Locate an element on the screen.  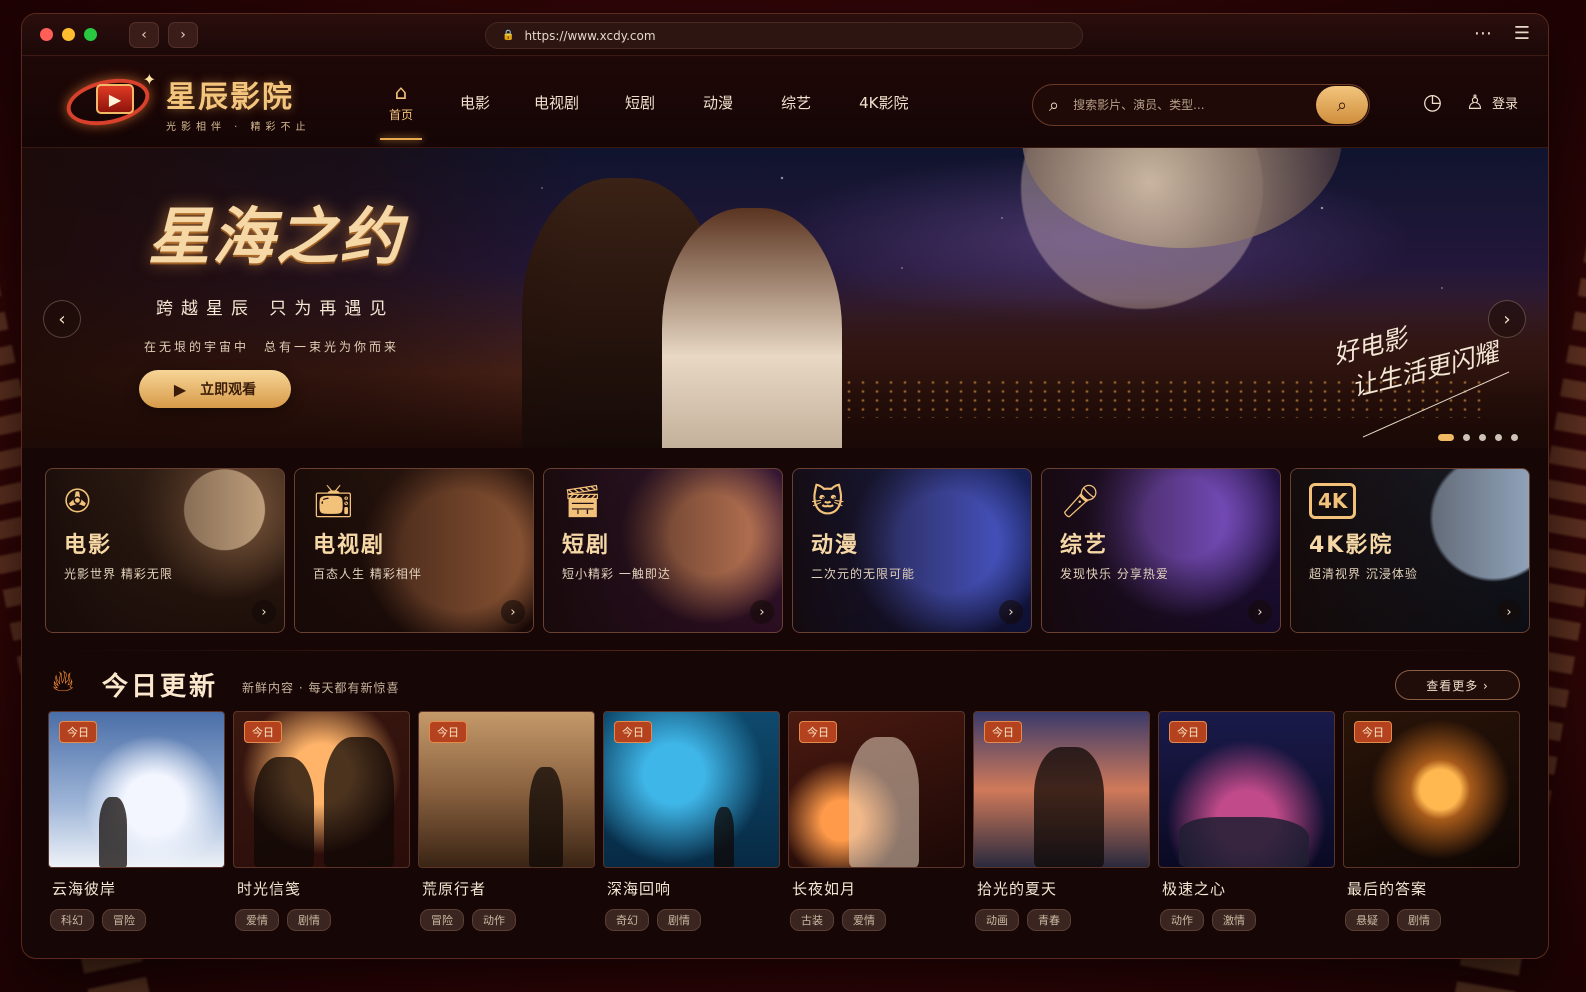
menu-icon: ☰ is located at coordinates (1522, 33).